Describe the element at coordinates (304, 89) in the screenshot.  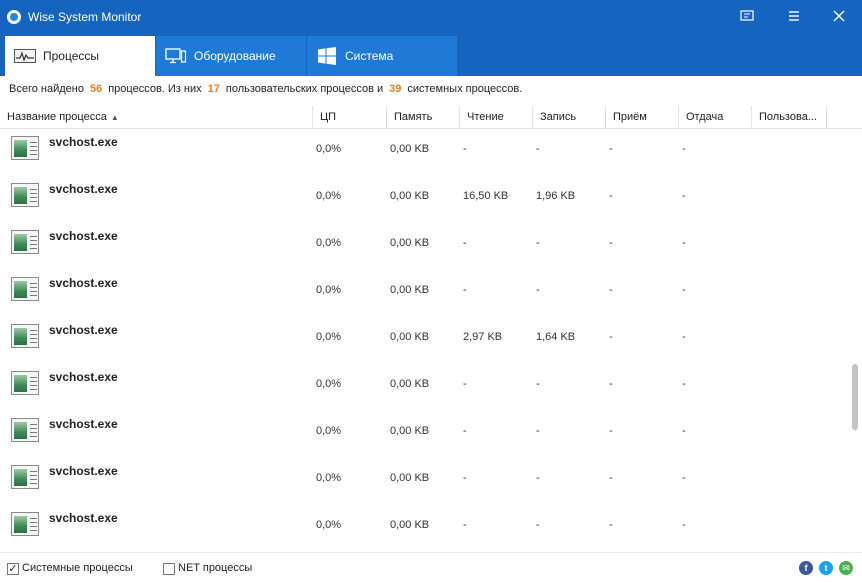
I see `summary-text: пользовательских процессов и` at that location.